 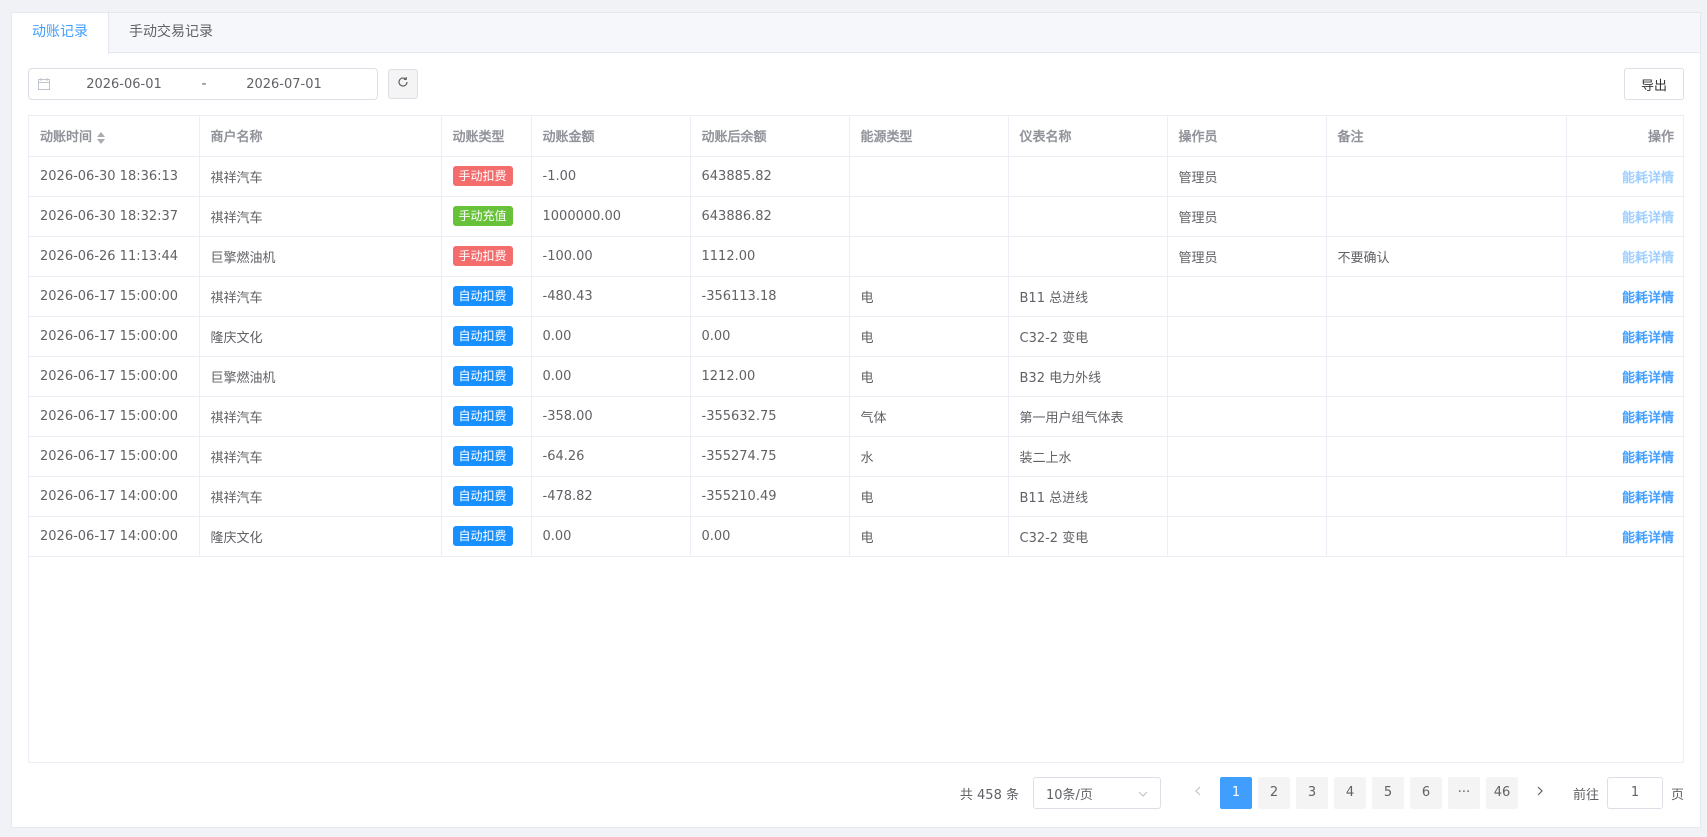 What do you see at coordinates (44, 84) in the screenshot?
I see `calendar-icon` at bounding box center [44, 84].